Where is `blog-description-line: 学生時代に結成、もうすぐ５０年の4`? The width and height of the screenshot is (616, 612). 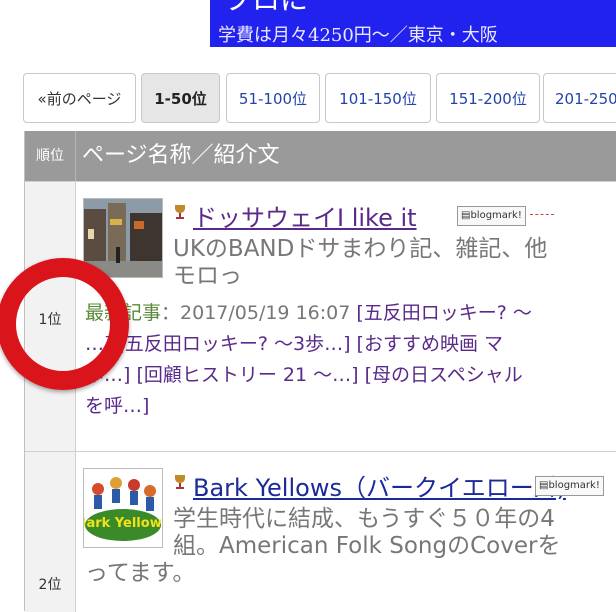
blog-description-line: 学生時代に結成、もうすぐ５０年の4 is located at coordinates (364, 519).